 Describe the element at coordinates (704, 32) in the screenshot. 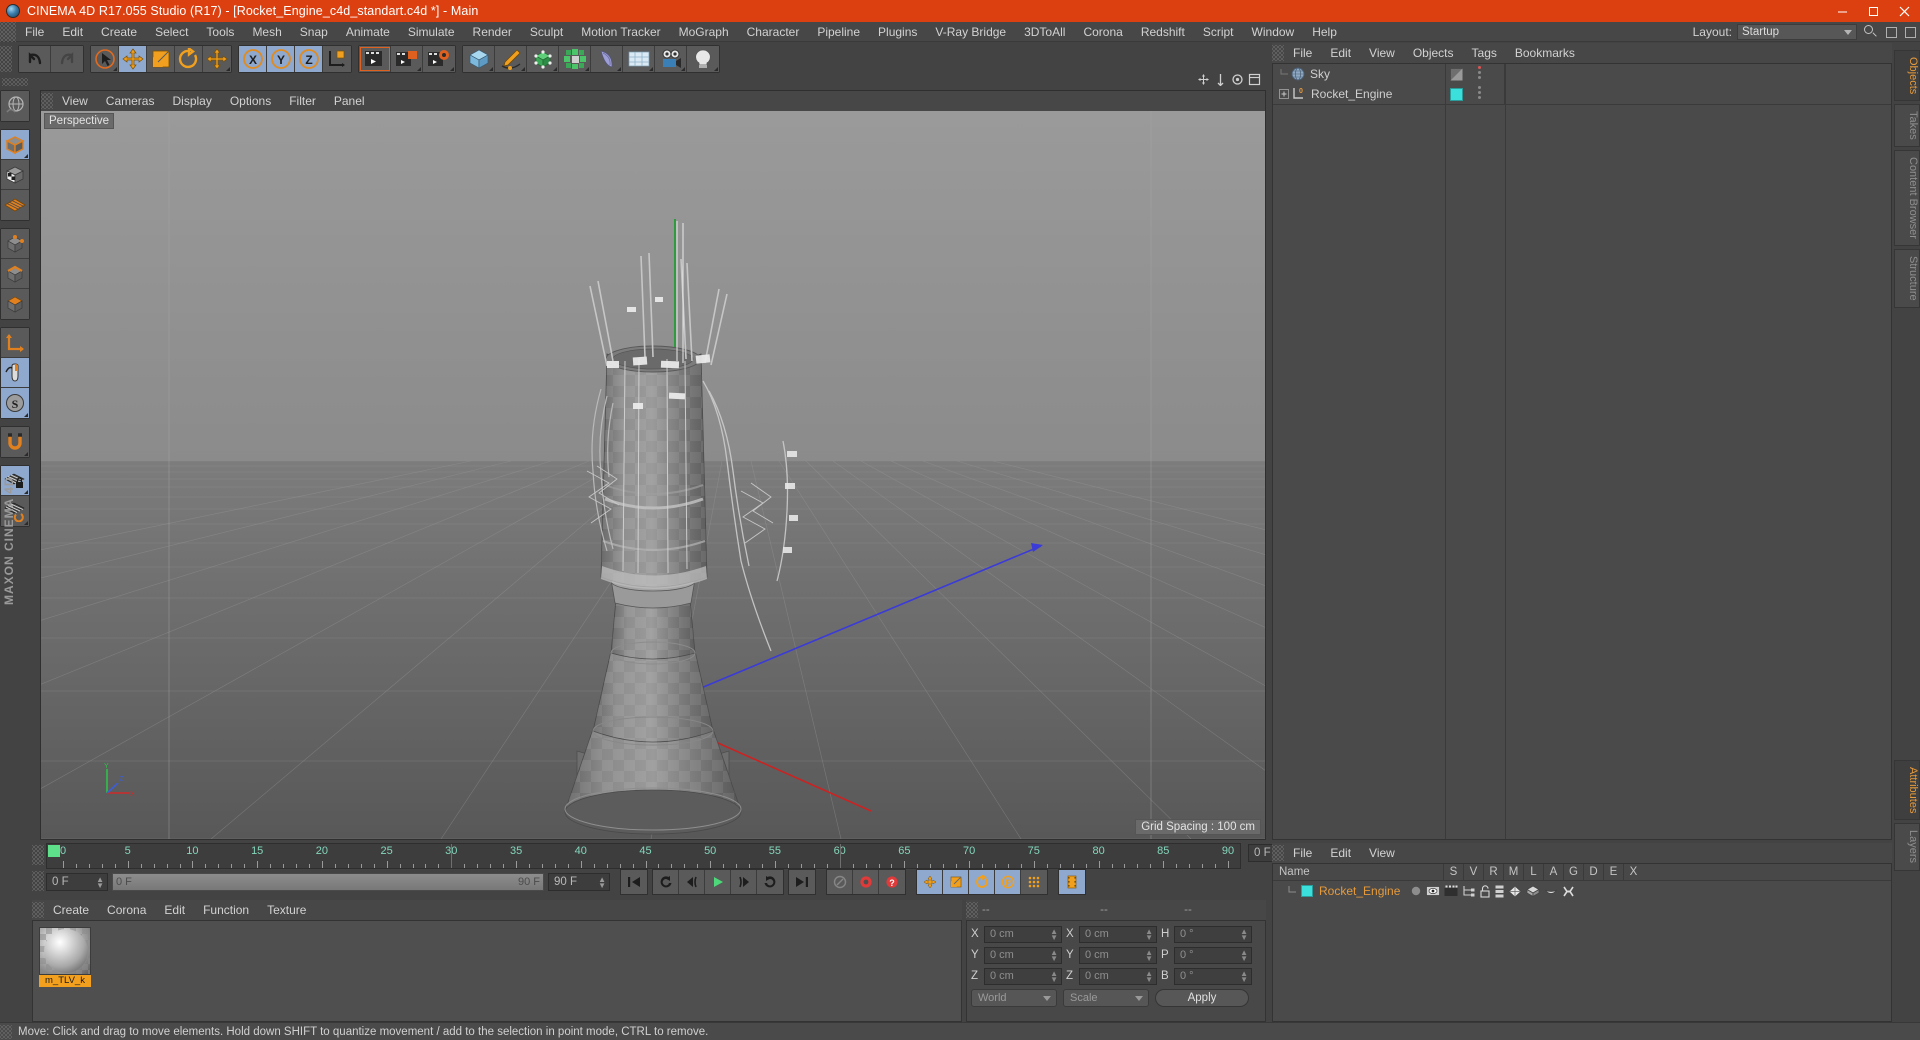

I see `menu-item-mograph: MoGraph` at that location.